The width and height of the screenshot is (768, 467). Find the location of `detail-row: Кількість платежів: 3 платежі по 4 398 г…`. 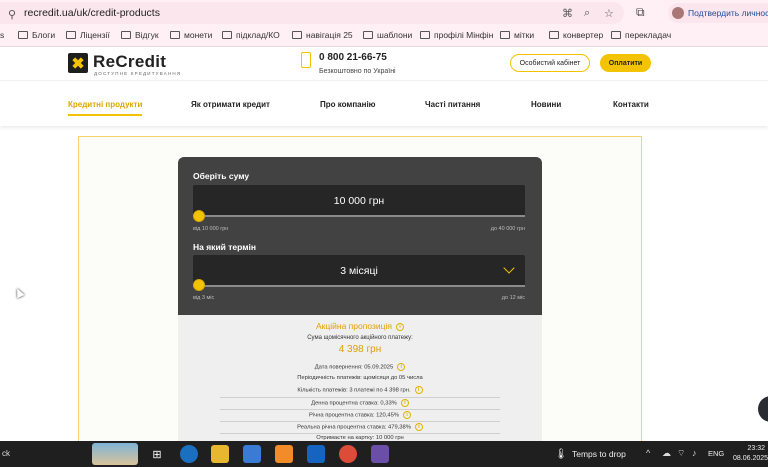

detail-row: Кількість платежів: 3 платежі по 4 398 г… is located at coordinates (360, 390).